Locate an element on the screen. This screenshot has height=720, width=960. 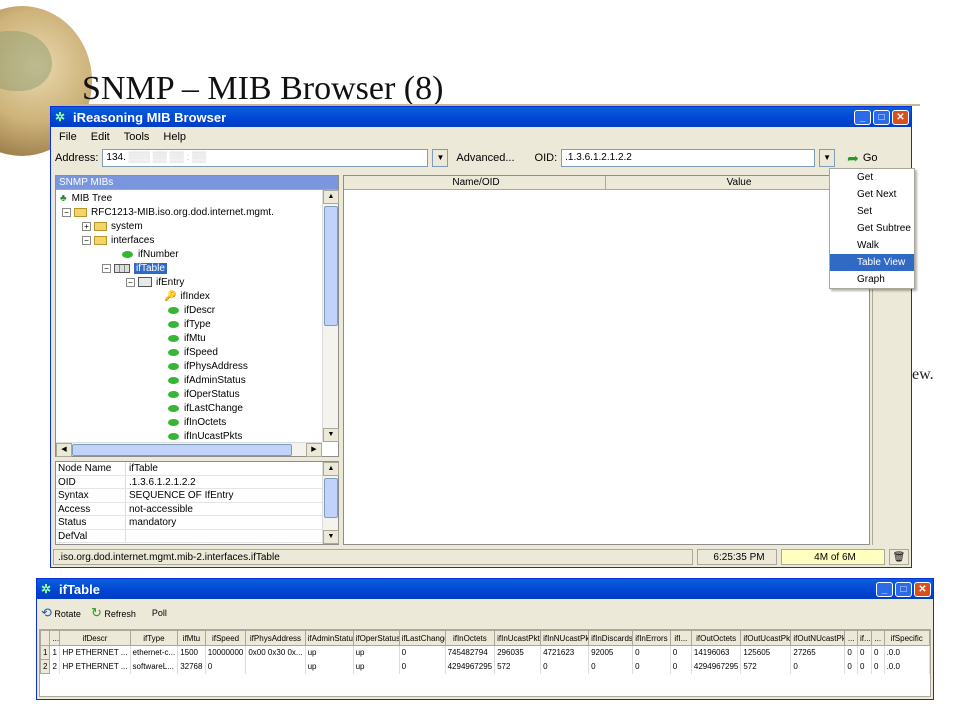
prop-key: Access is located at coordinates (91, 508).